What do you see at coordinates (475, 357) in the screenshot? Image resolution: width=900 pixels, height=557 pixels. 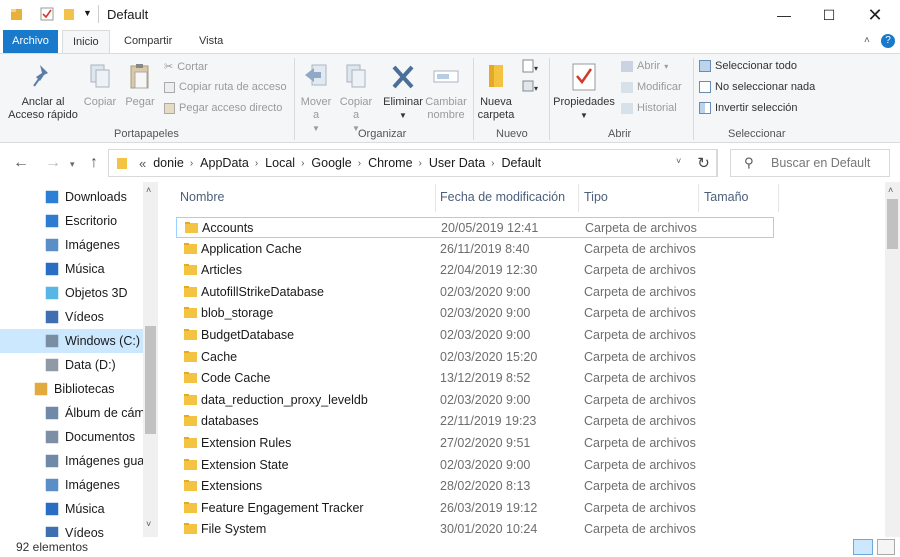 I see `file-row: Cache 02/03/2020 15:20 Carpeta de archivos` at bounding box center [475, 357].